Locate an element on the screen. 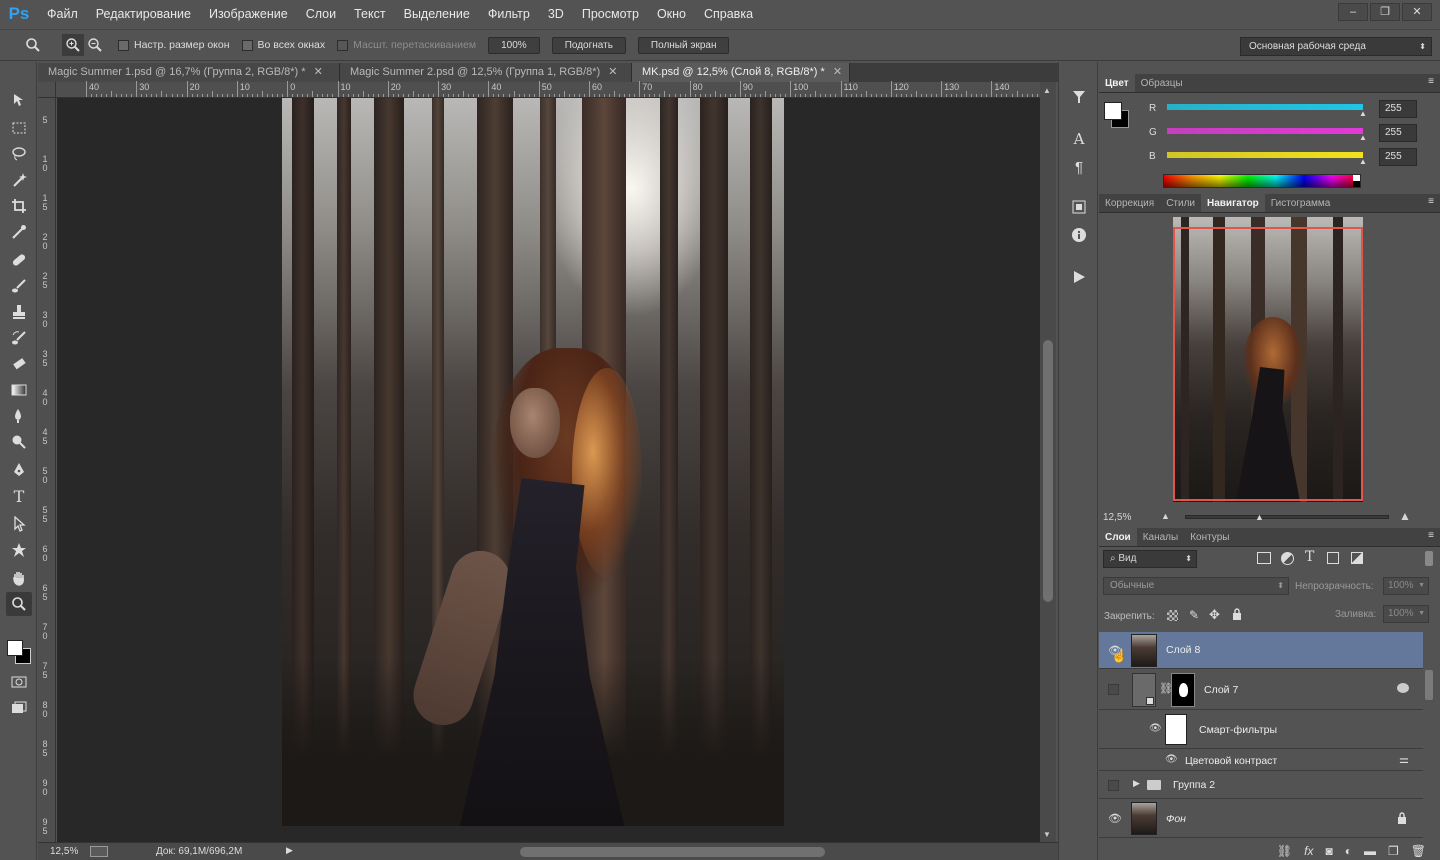 The image size is (1440, 860). link-layers-icon: ⛓ is located at coordinates (1284, 851).